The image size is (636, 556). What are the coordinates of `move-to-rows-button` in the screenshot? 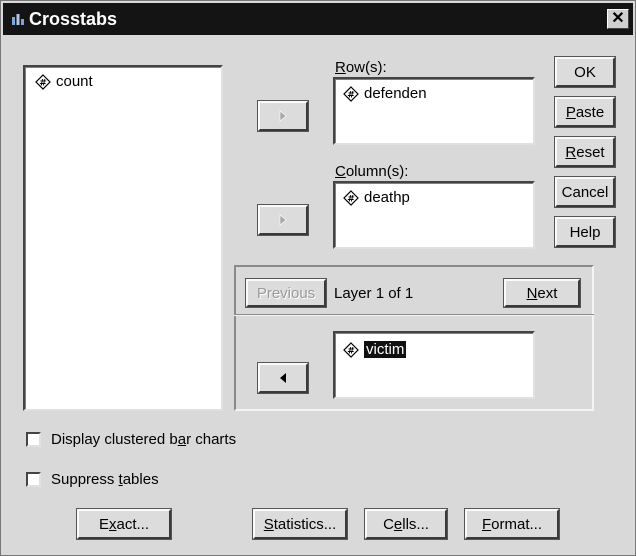 It's located at (283, 116).